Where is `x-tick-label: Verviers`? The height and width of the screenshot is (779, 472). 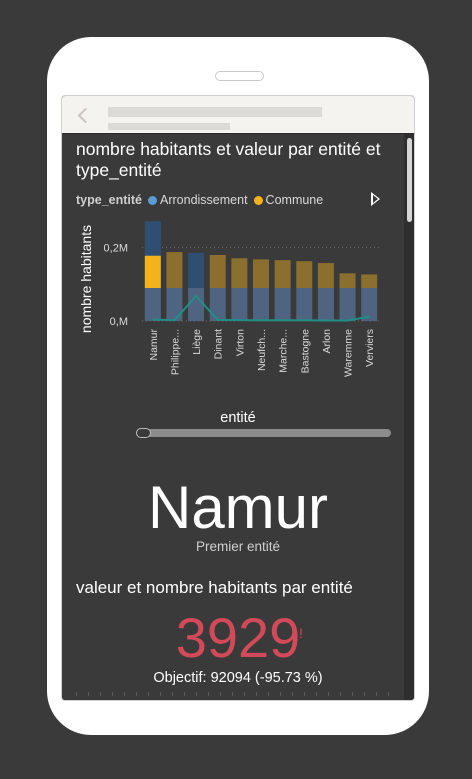
x-tick-label: Verviers is located at coordinates (370, 348).